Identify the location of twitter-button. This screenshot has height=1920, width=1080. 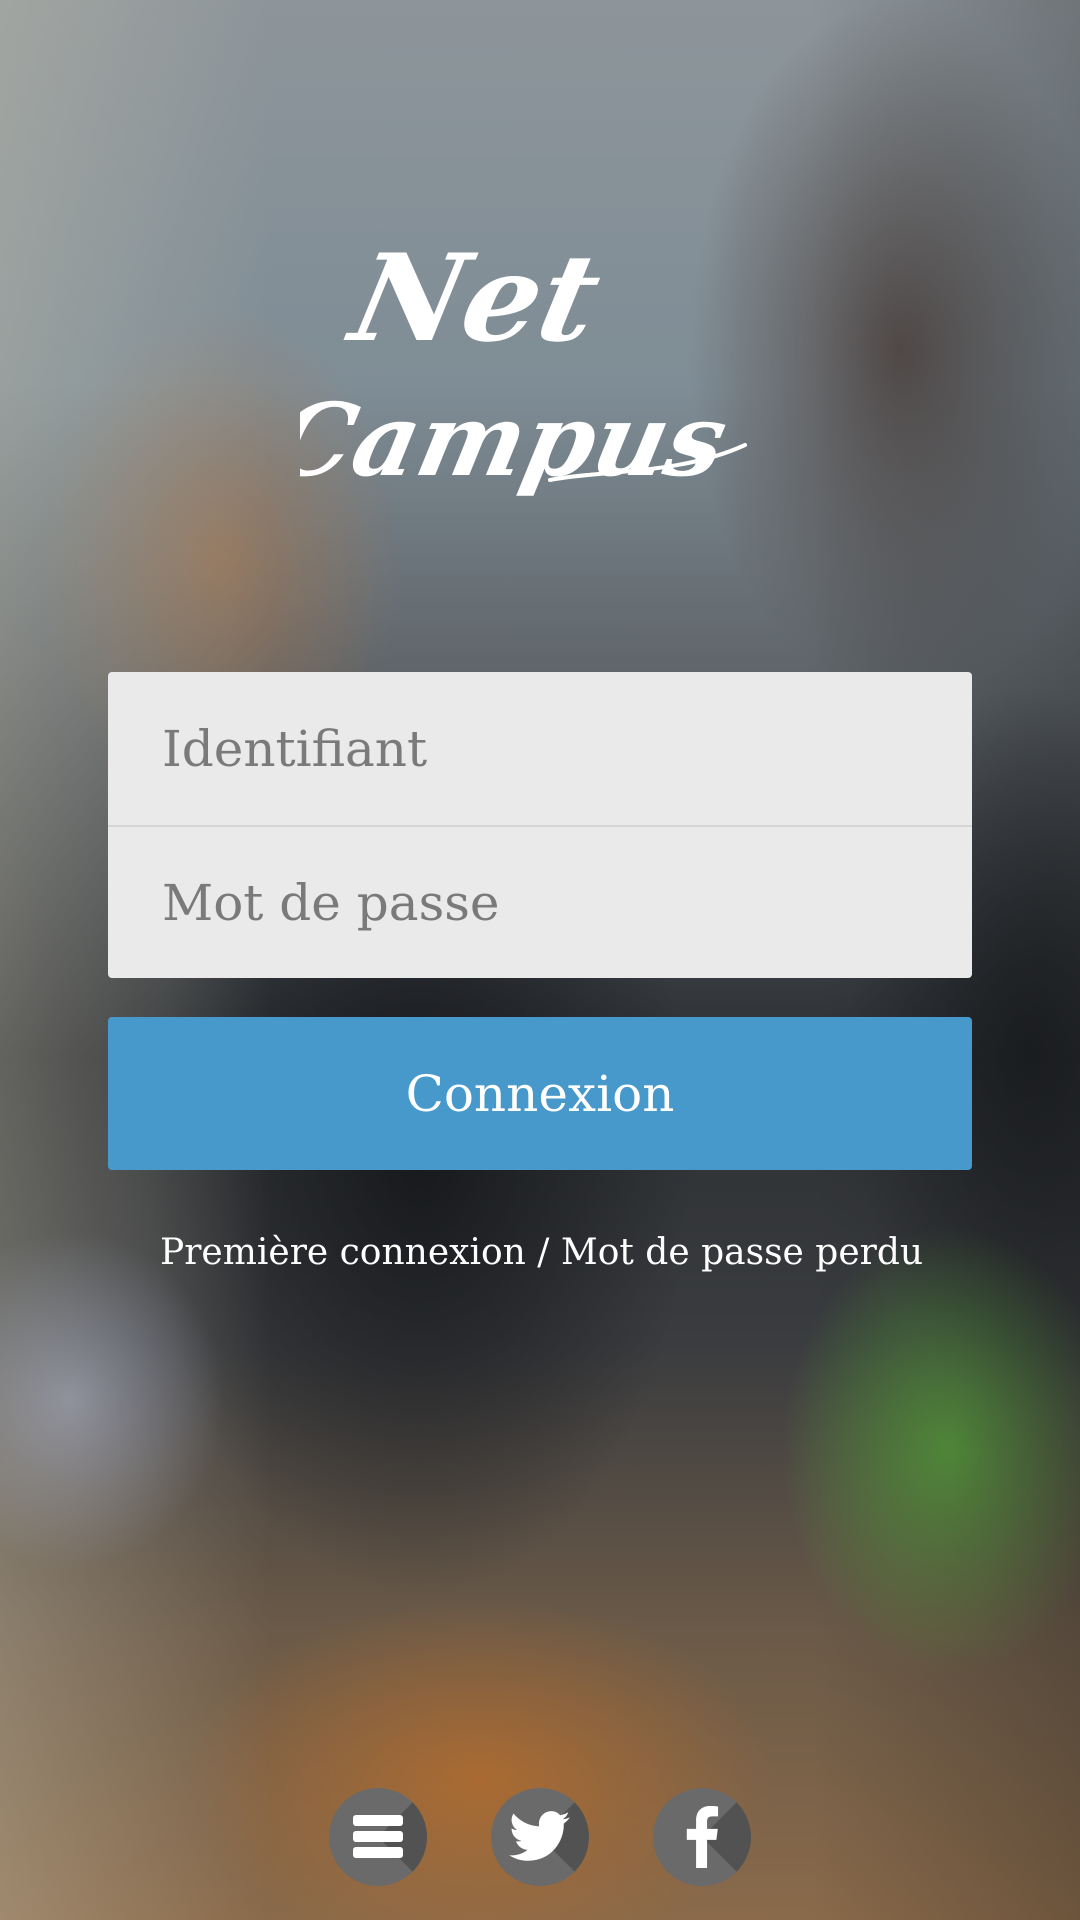
(540, 1837).